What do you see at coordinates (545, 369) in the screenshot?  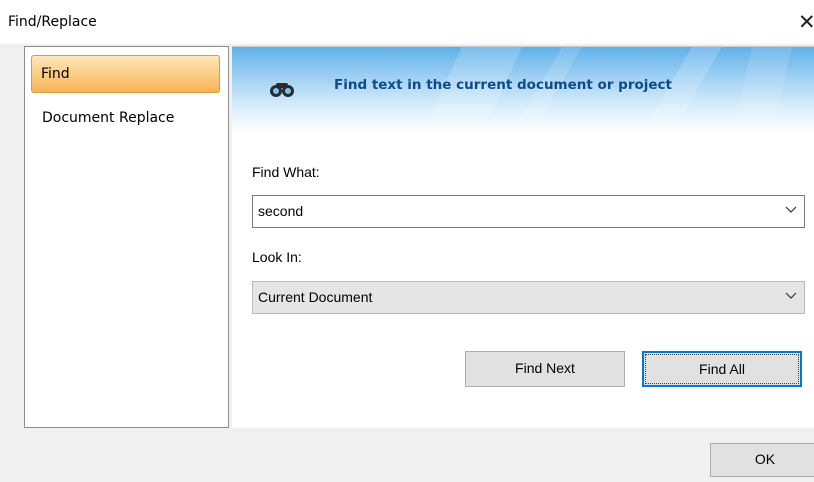 I see `find-next-button: Find Next` at bounding box center [545, 369].